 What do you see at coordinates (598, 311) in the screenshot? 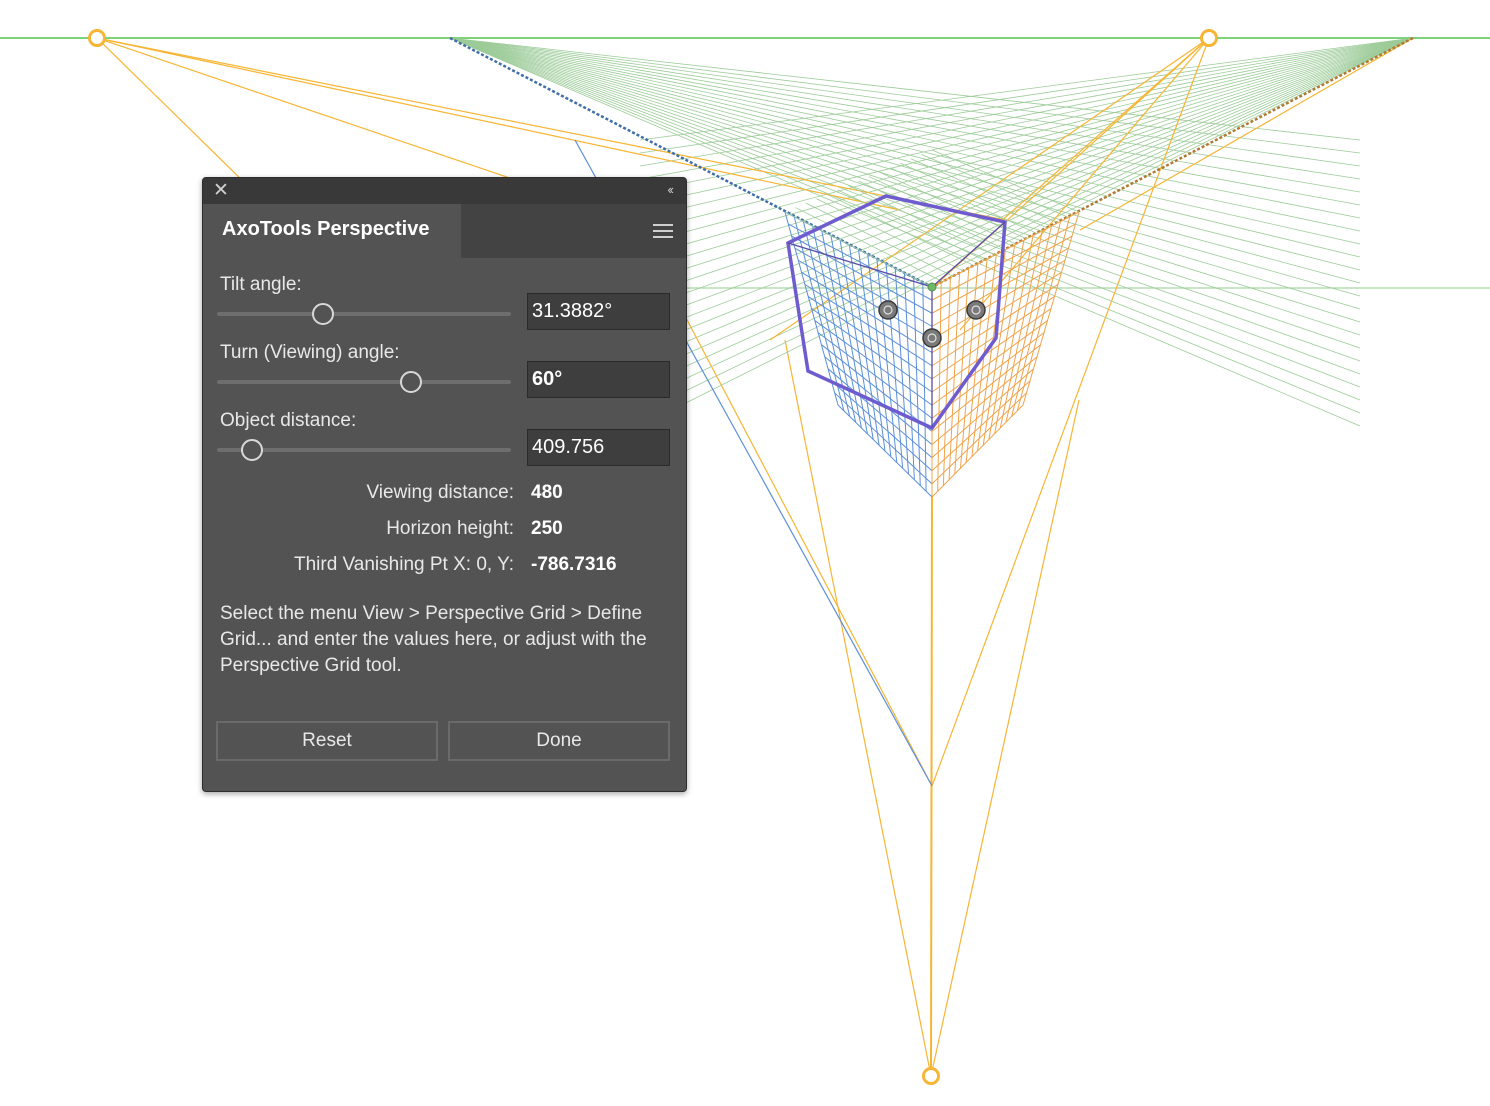
I see `tilt-angle-input` at bounding box center [598, 311].